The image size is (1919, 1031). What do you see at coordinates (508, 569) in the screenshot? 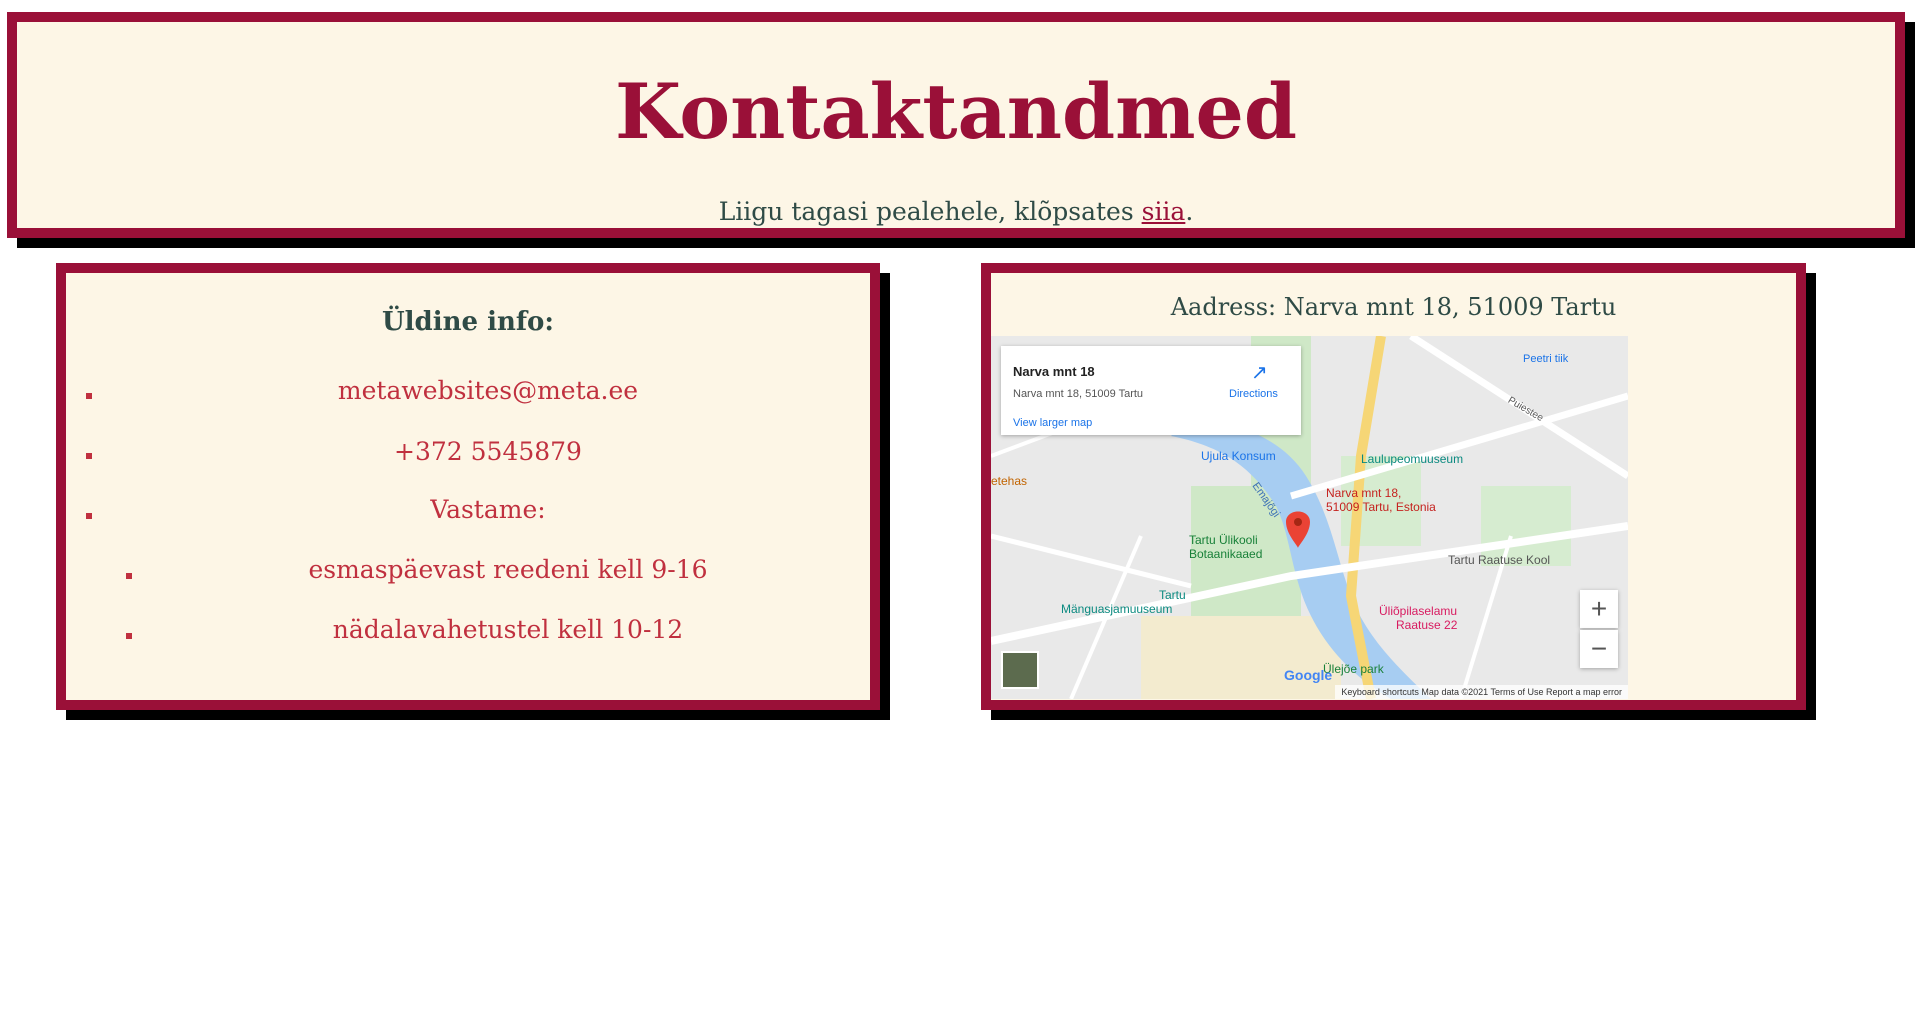
I see `weekday-hours-item: esmaspäevast reedeni kell 9-16` at bounding box center [508, 569].